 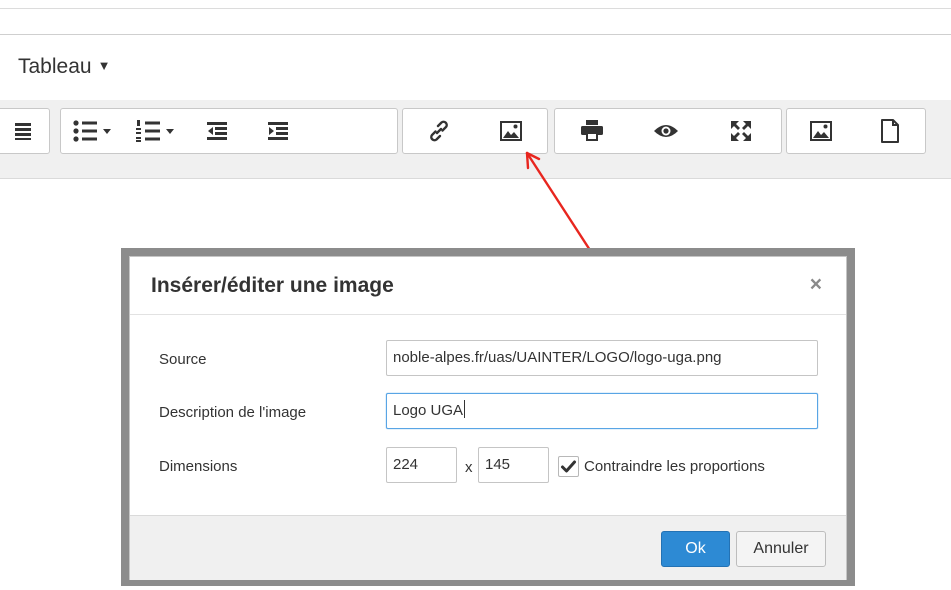 What do you see at coordinates (695, 549) in the screenshot?
I see `ok-button: Ok` at bounding box center [695, 549].